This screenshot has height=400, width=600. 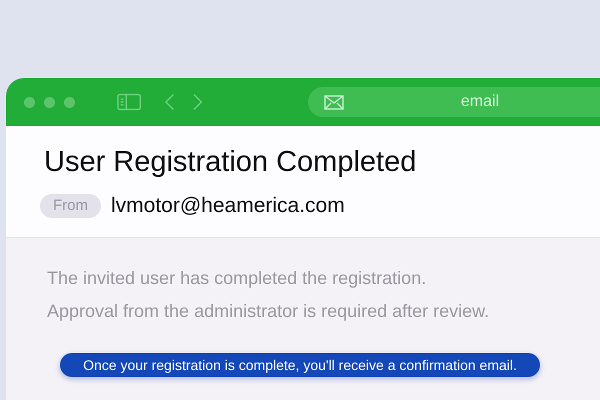 I want to click on address-text: email, so click(x=480, y=102).